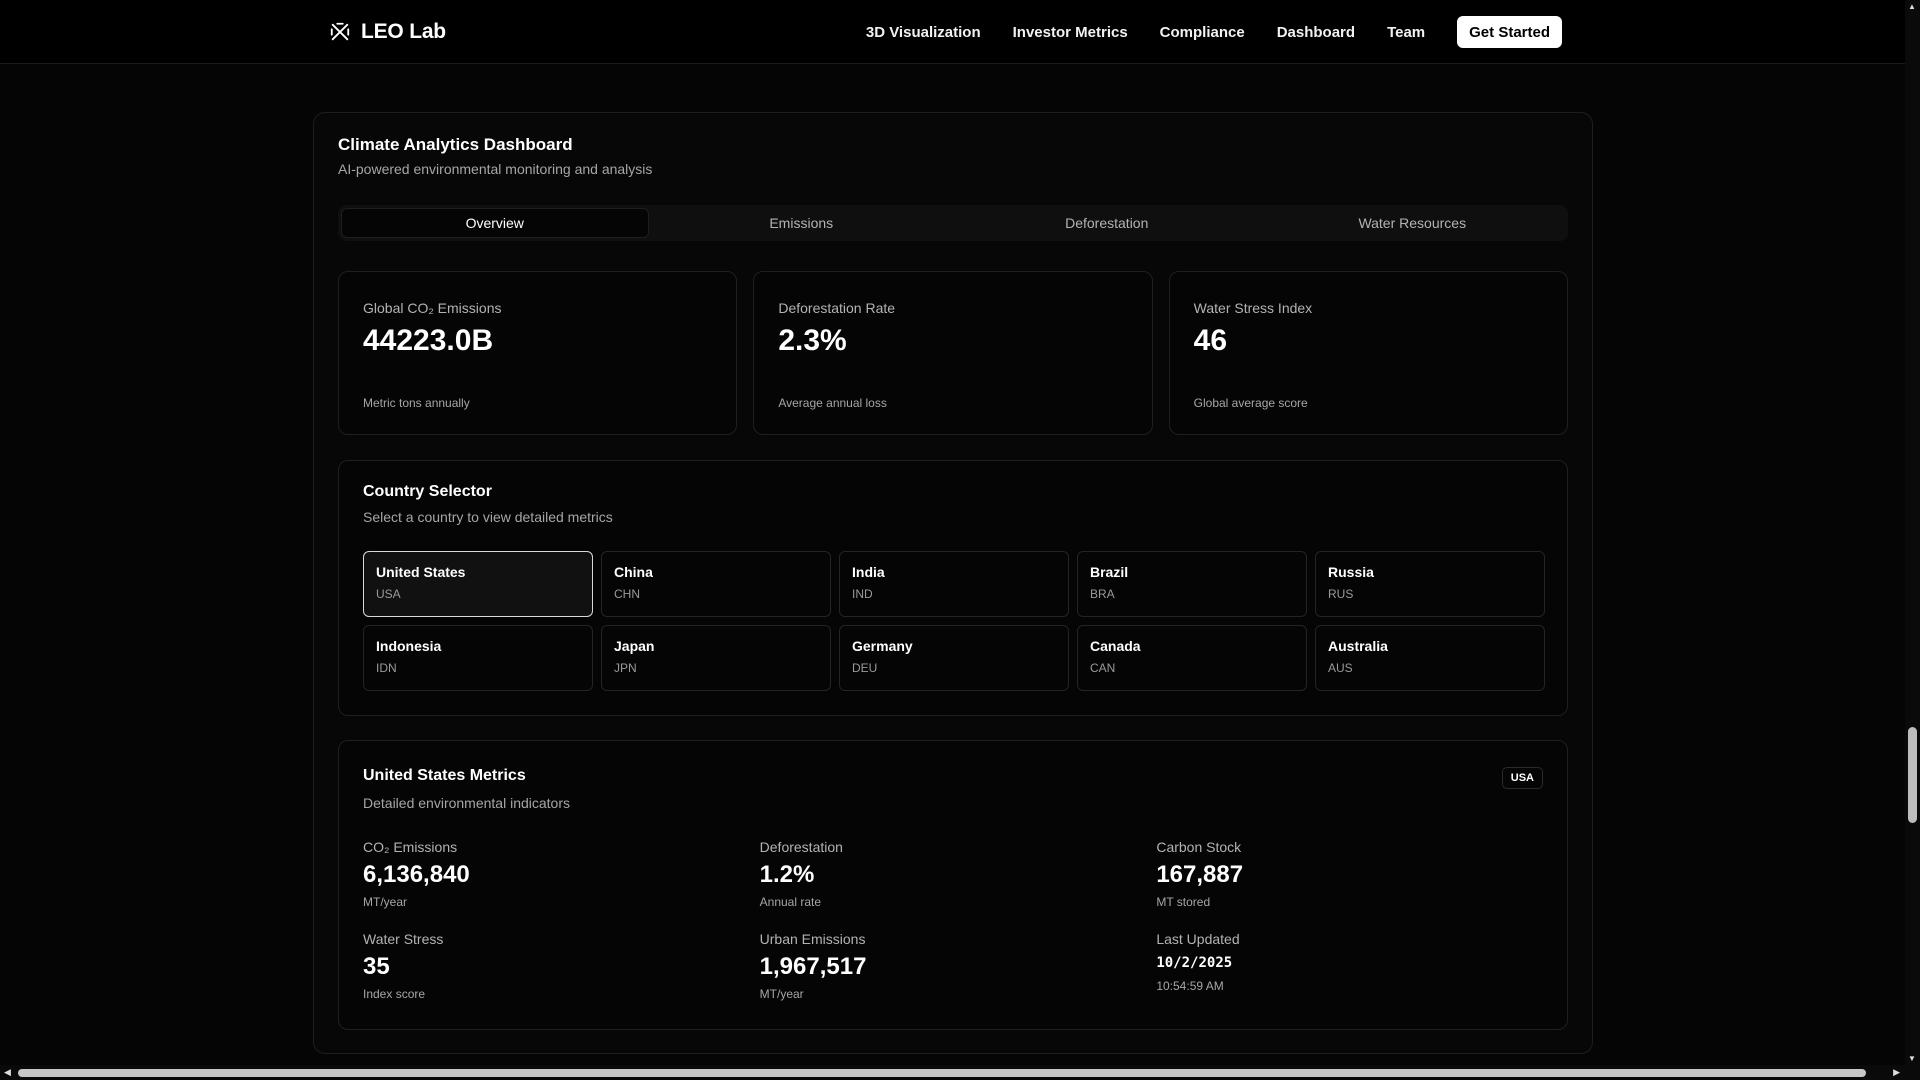 This screenshot has height=1080, width=1920. I want to click on country-code-badge: USA, so click(1522, 778).